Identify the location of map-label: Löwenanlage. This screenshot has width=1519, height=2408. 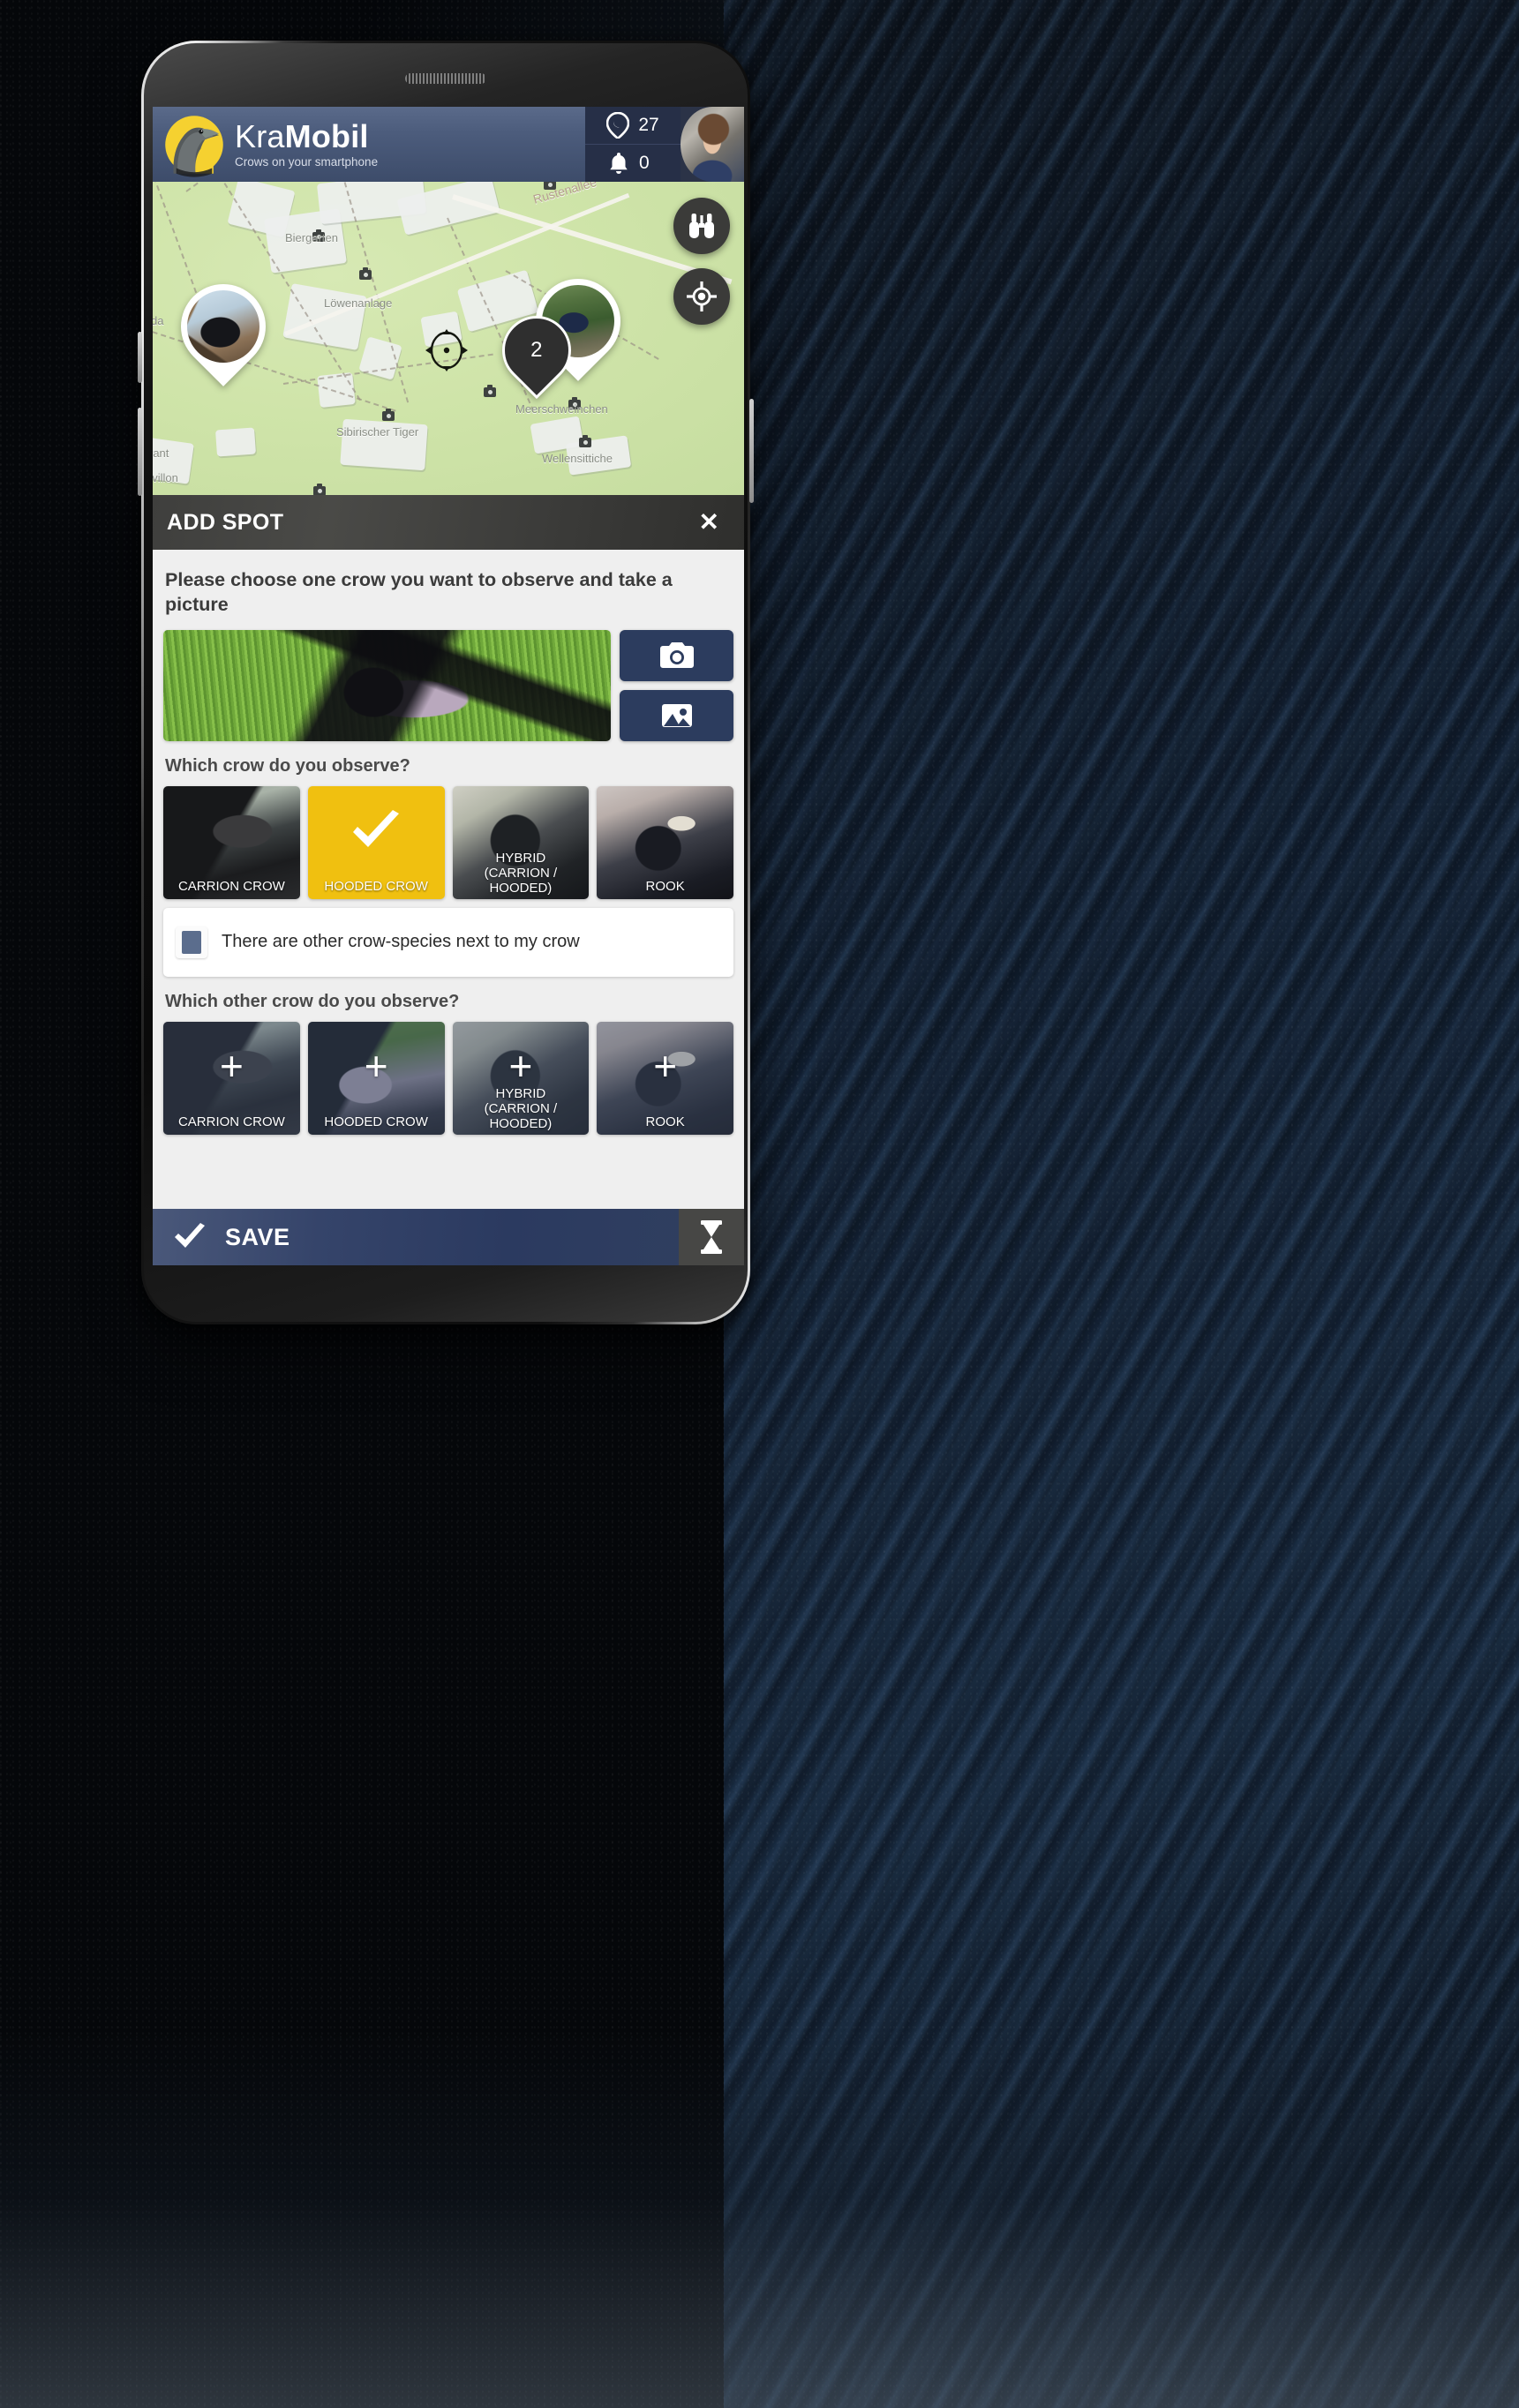
(359, 303).